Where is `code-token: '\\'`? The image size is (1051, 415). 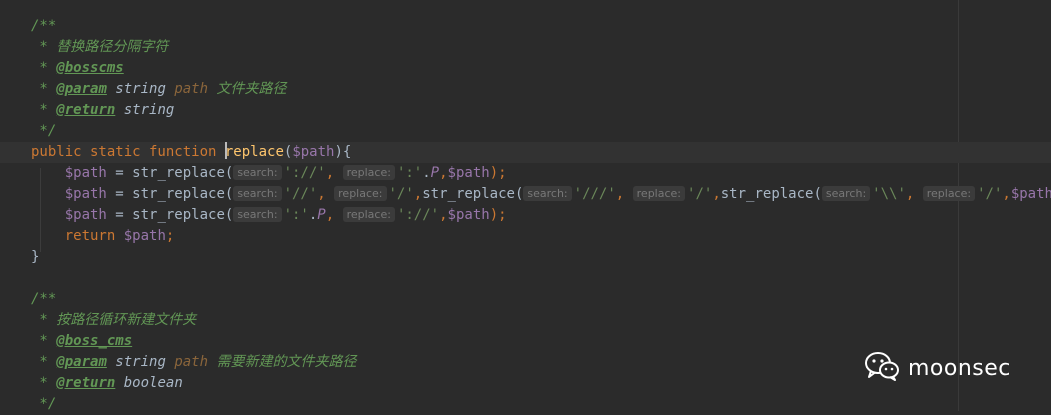
code-token: '\\' is located at coordinates (889, 194).